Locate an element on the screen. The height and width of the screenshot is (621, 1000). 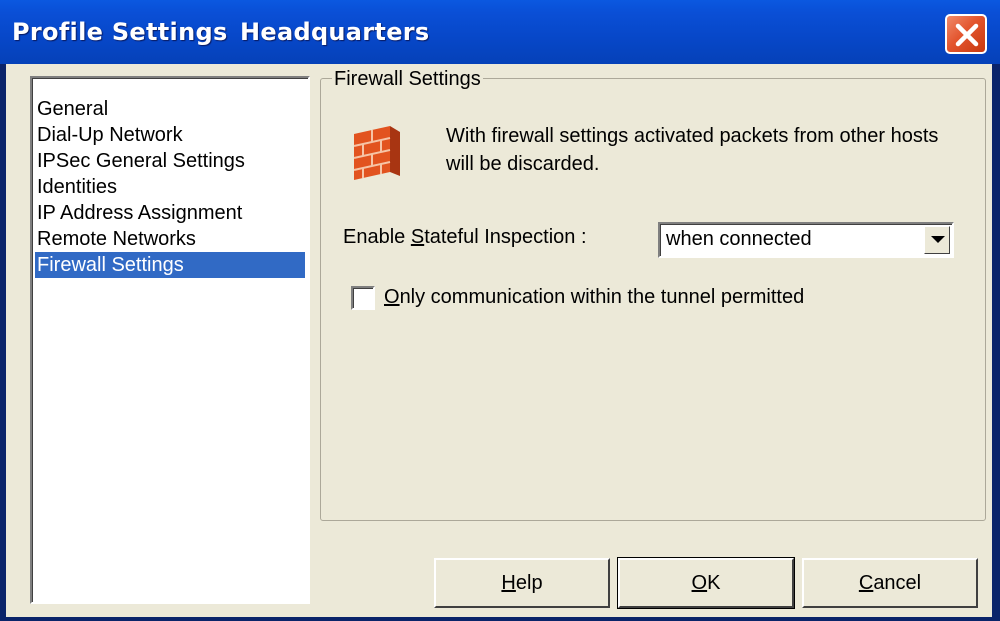
cancel-button: Cancel is located at coordinates (890, 583).